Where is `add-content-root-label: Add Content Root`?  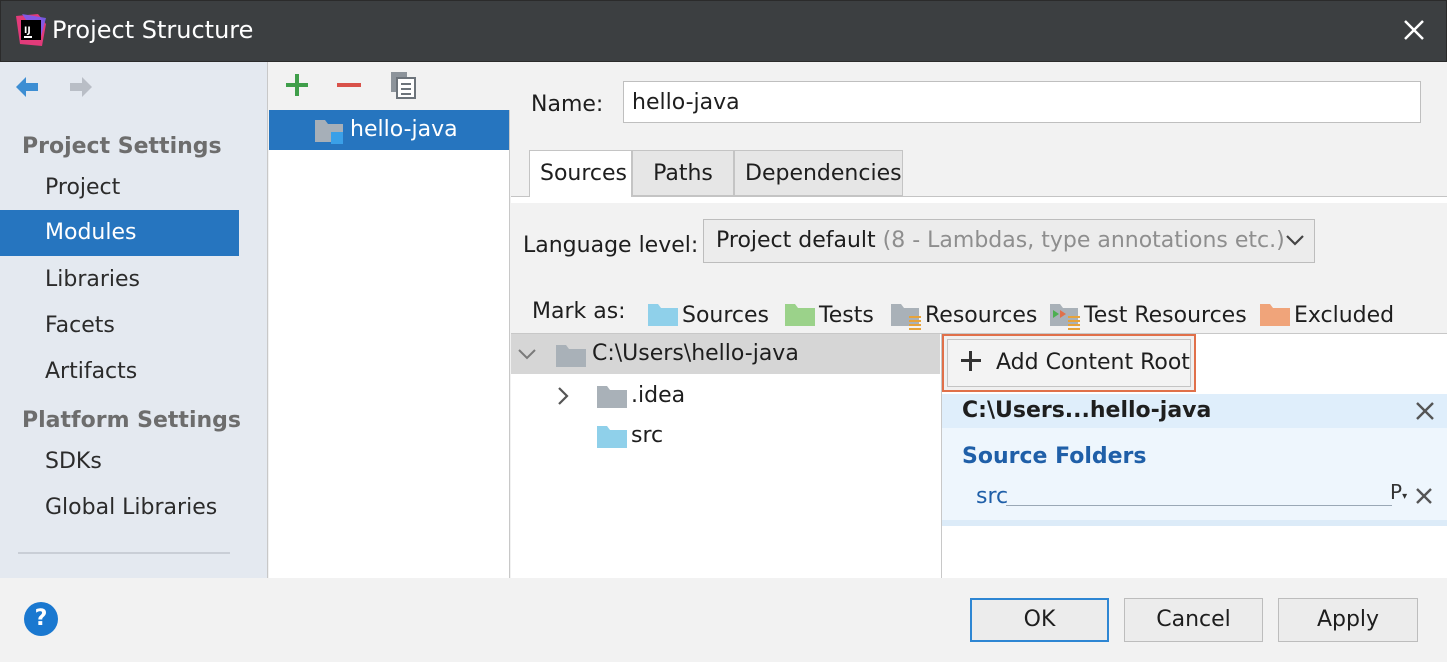 add-content-root-label: Add Content Root is located at coordinates (1069, 363).